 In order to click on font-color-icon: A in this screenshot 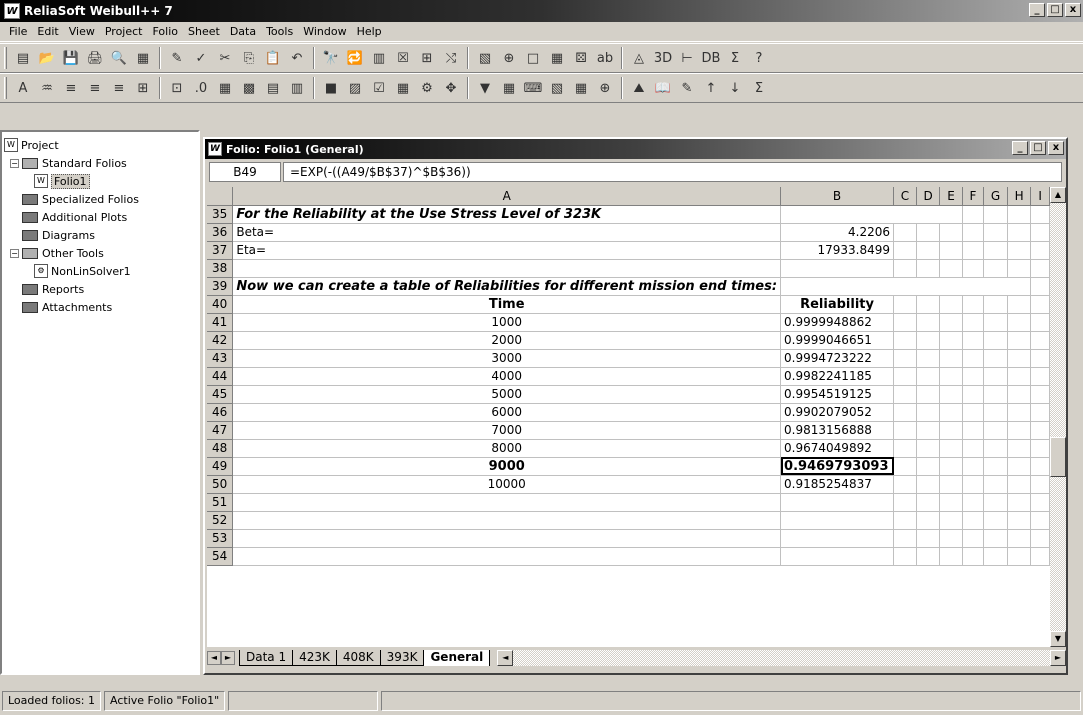, I will do `click(23, 88)`.